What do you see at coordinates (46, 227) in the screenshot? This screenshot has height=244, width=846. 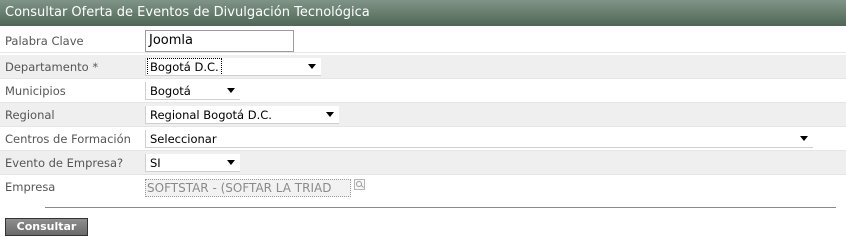 I see `consultar-button: Consultar` at bounding box center [46, 227].